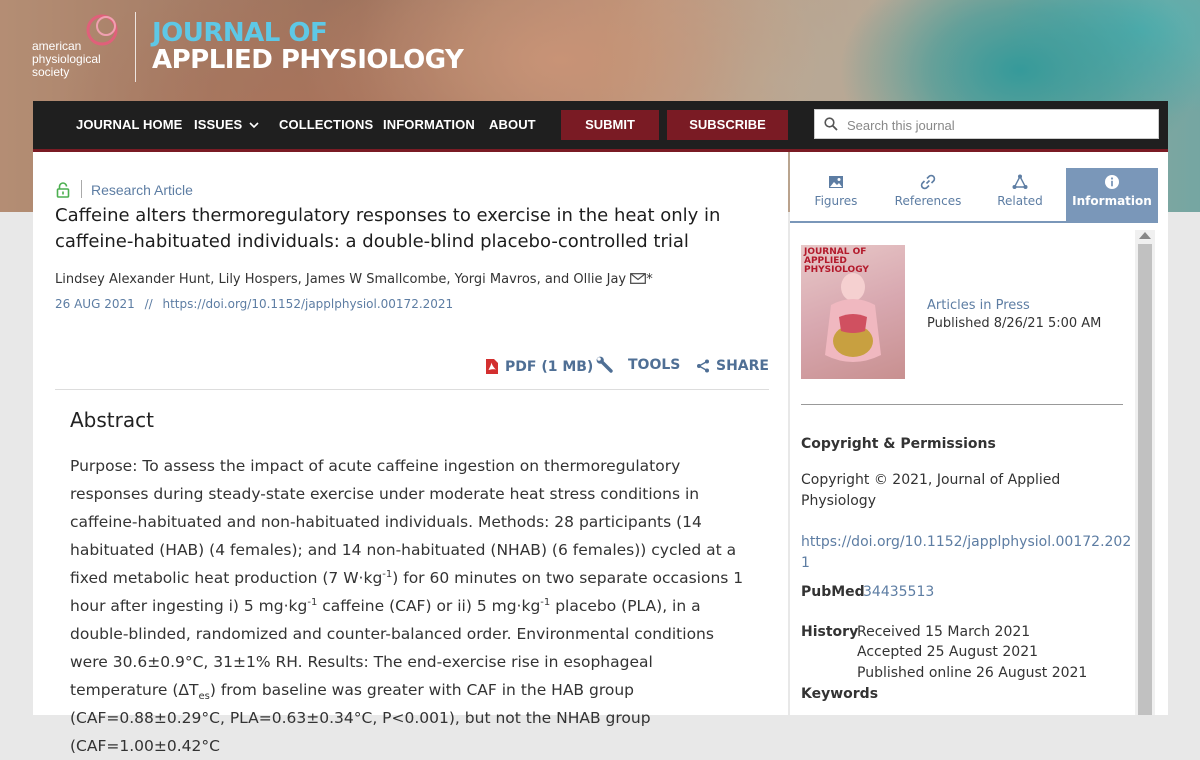 The width and height of the screenshot is (1200, 760). I want to click on share-button: SHARE, so click(732, 366).